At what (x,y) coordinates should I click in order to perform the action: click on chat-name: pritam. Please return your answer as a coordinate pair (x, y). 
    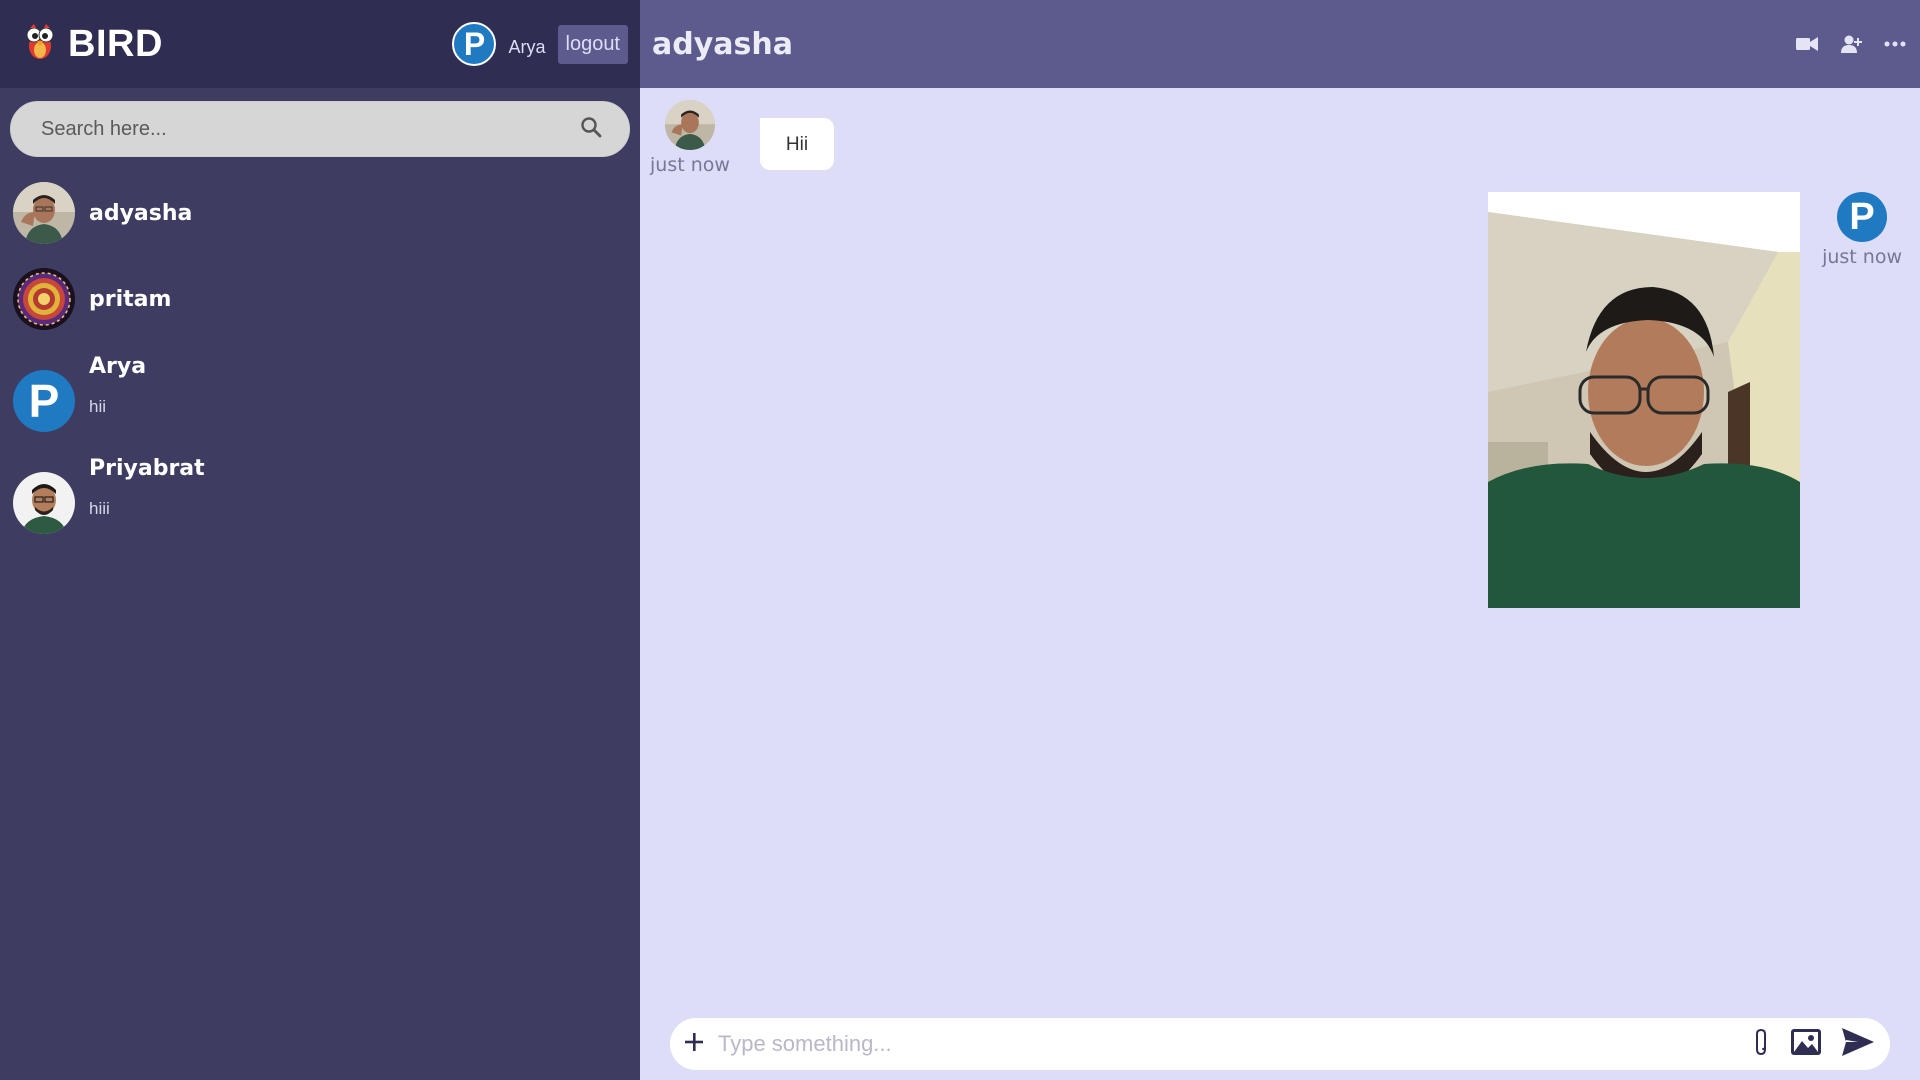
    Looking at the image, I should click on (130, 299).